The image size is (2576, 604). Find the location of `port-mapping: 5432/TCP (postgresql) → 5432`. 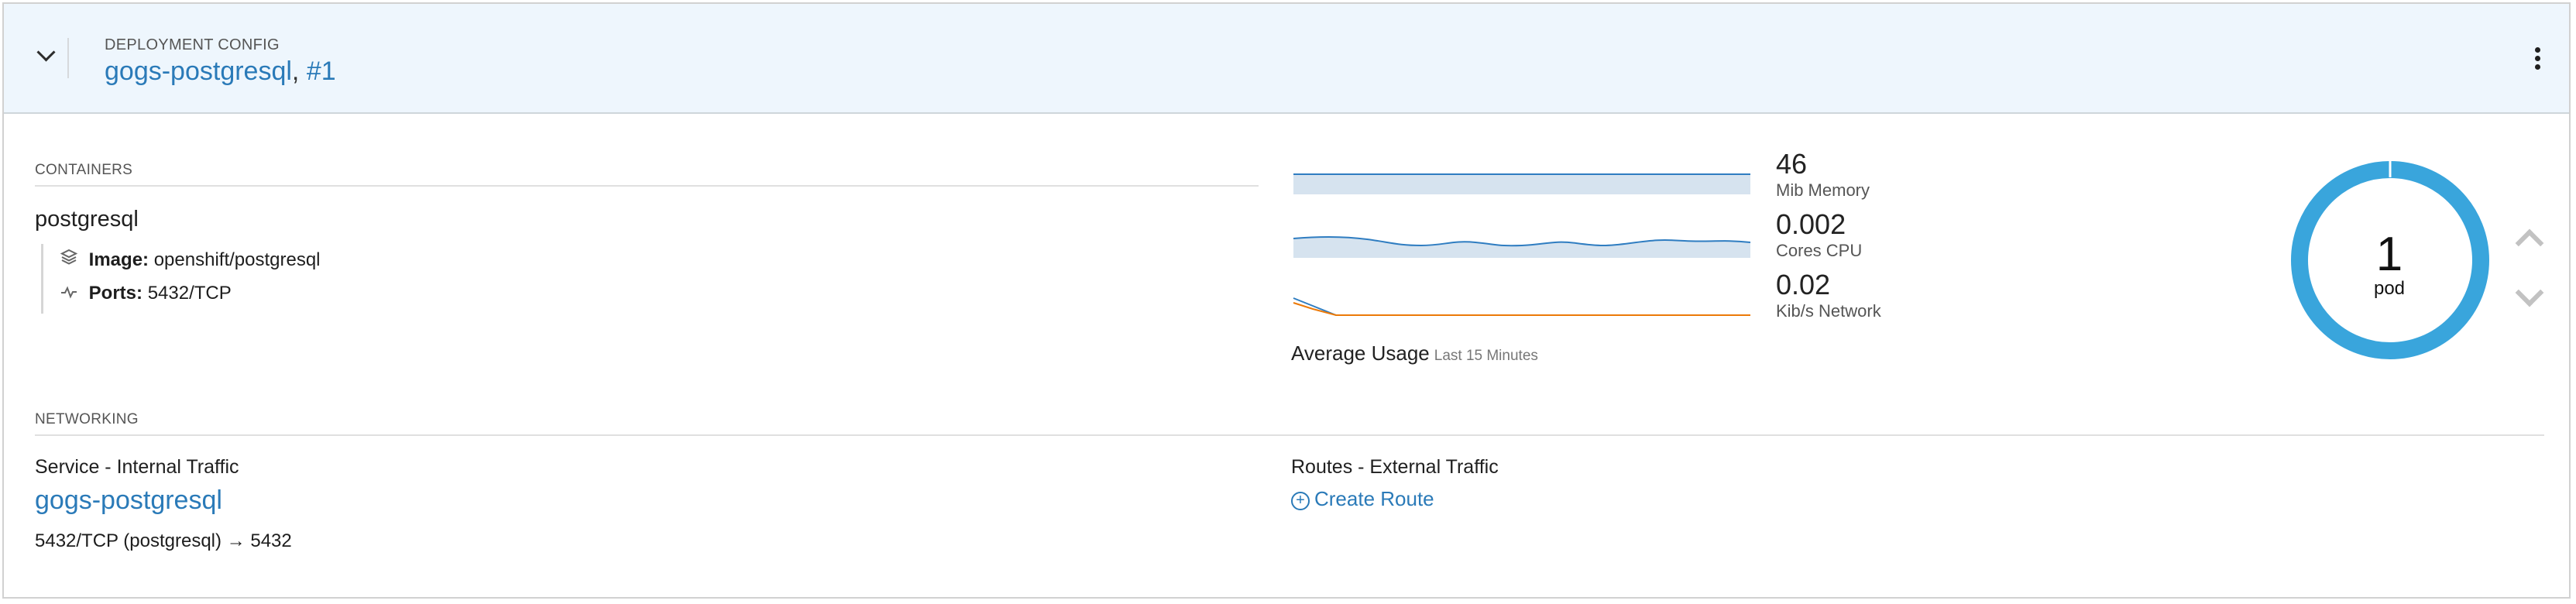

port-mapping: 5432/TCP (postgresql) → 5432 is located at coordinates (163, 540).